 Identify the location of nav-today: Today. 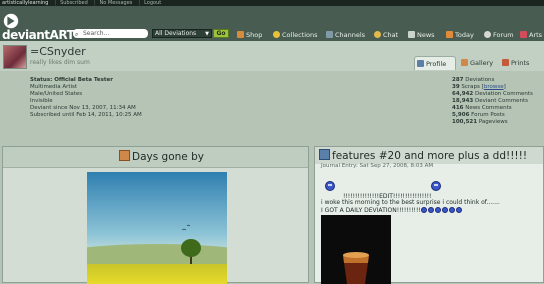
(460, 35).